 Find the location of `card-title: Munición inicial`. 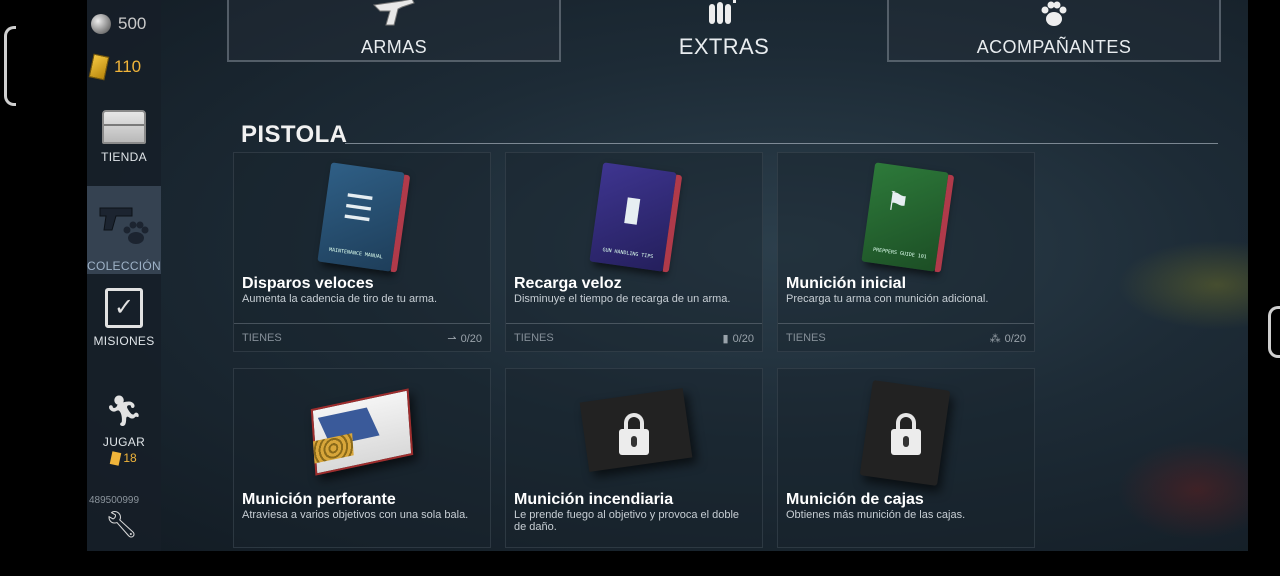

card-title: Munición inicial is located at coordinates (846, 283).